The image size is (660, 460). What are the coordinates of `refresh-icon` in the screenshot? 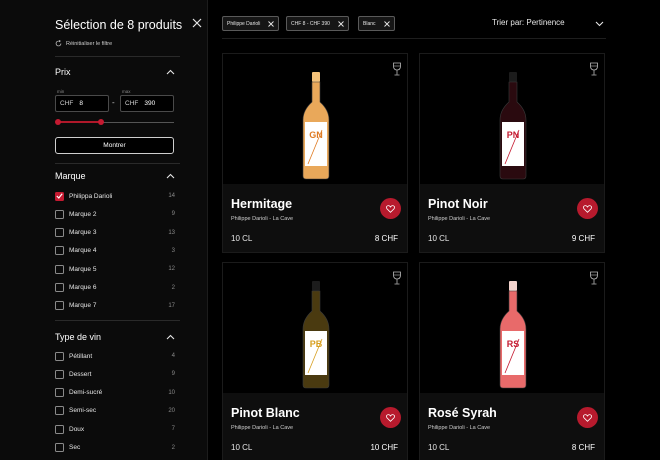 It's located at (58, 43).